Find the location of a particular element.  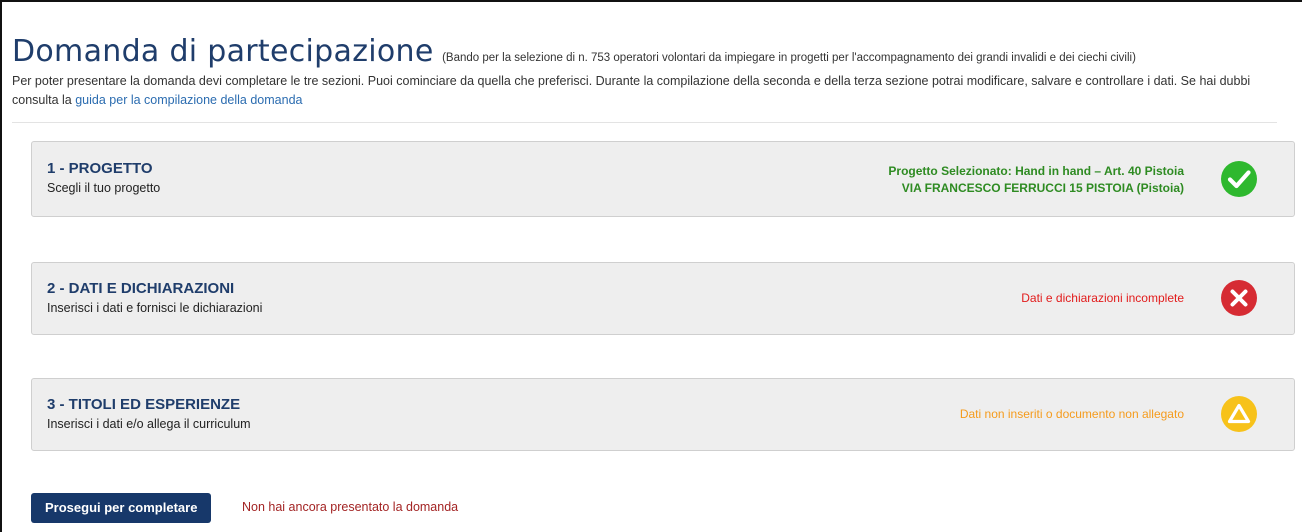

section-status: Dati e dichiarazioni incomplete is located at coordinates (1102, 298).